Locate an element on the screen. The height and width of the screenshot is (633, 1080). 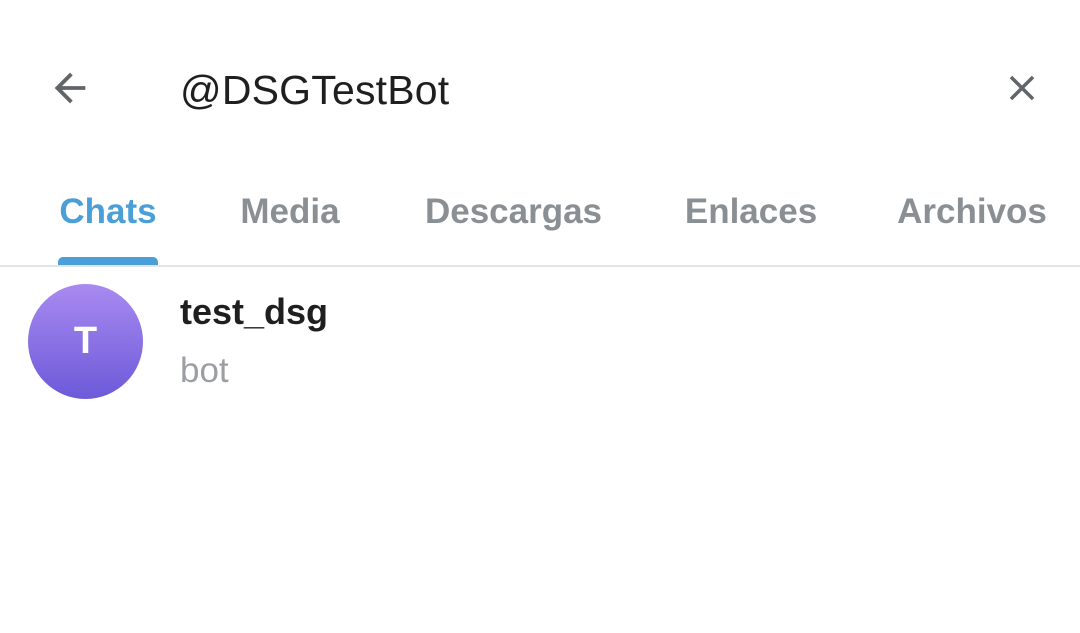
arrow-left-icon is located at coordinates (70, 88).